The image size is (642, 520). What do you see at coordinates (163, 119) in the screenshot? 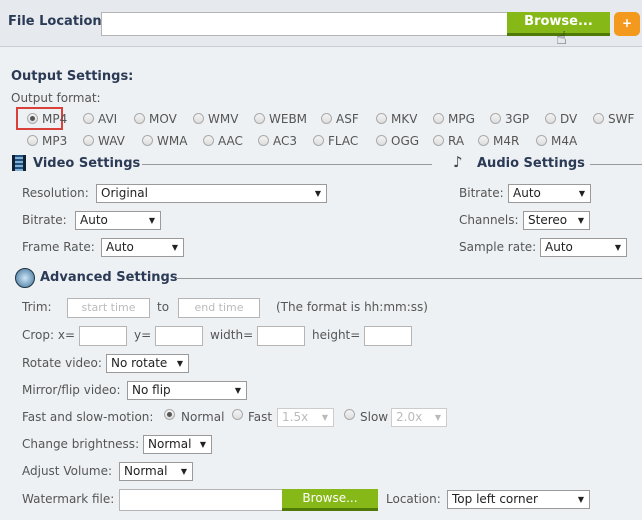
I see `format-label-mov: MOV` at bounding box center [163, 119].